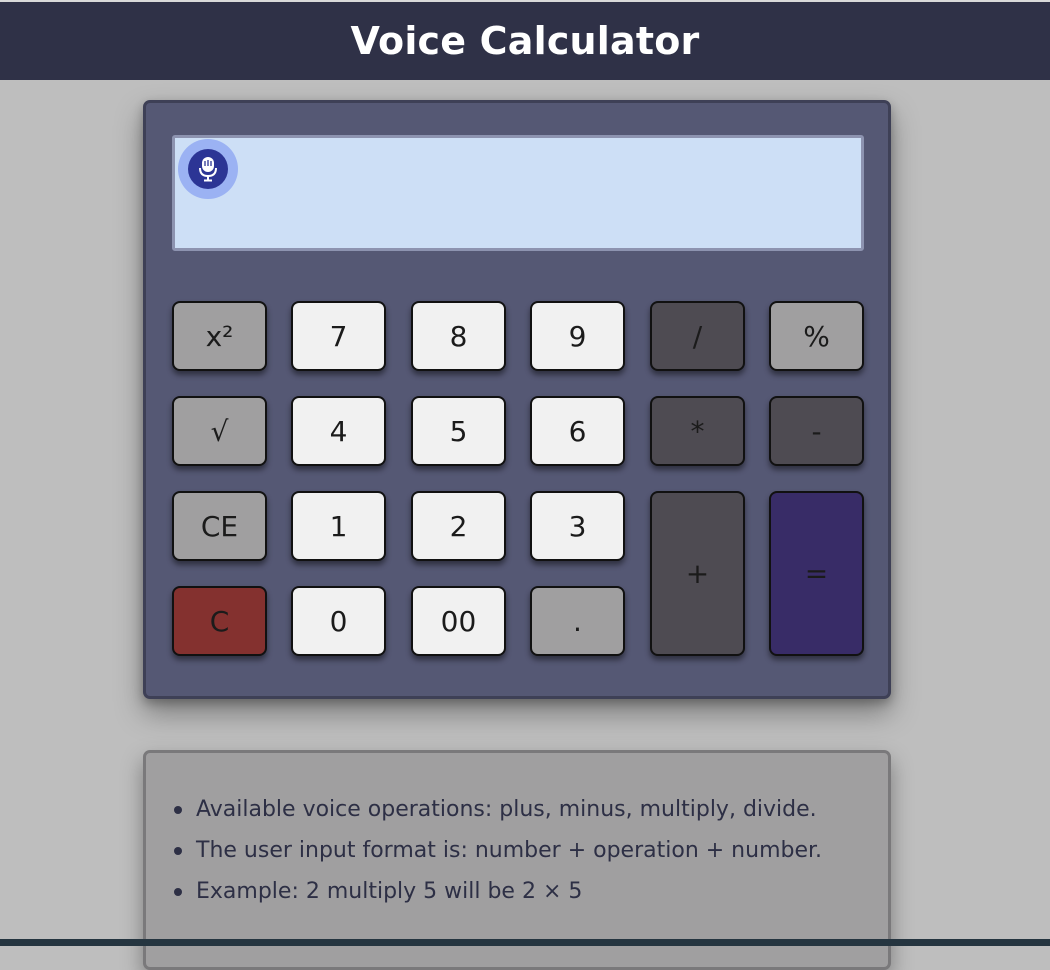 This screenshot has width=1050, height=970. Describe the element at coordinates (338, 526) in the screenshot. I see `digit-1-button: 1` at that location.